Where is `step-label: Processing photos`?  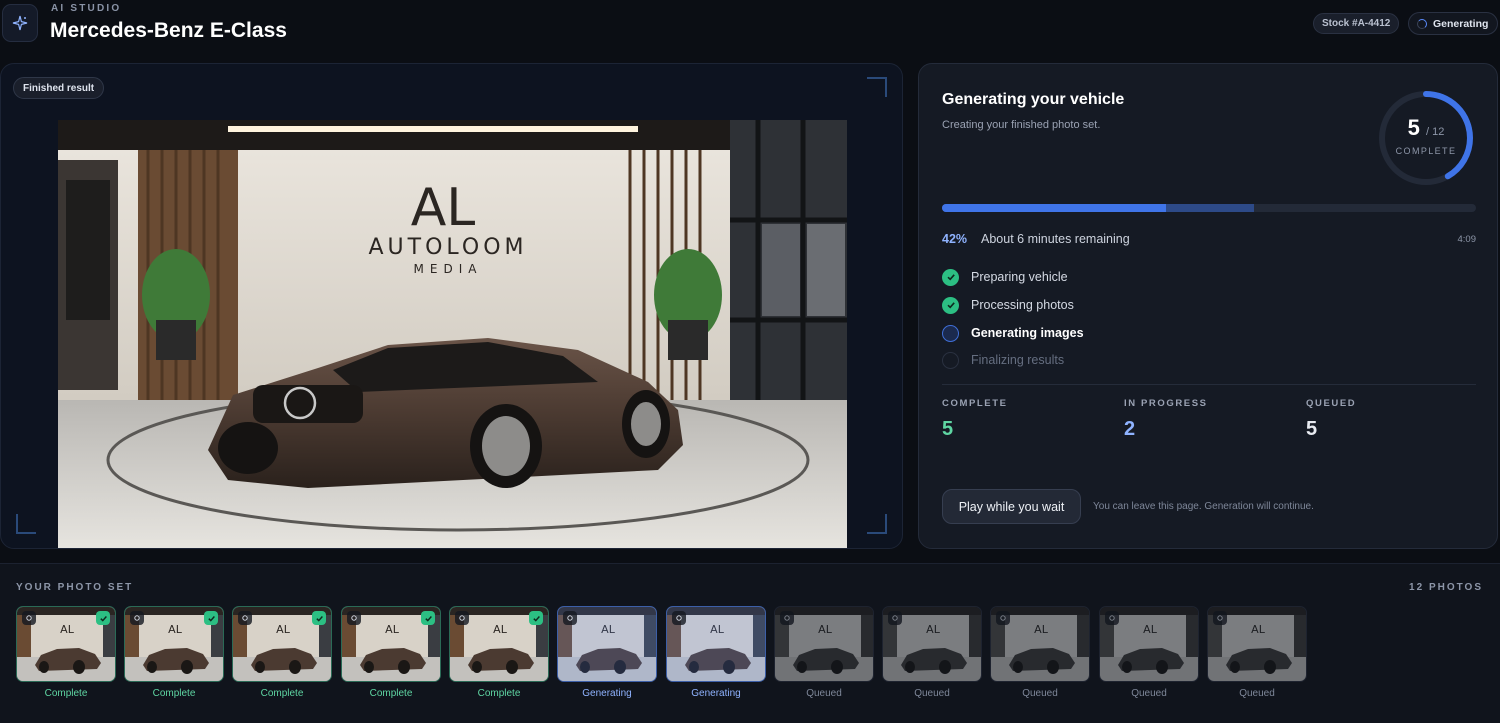 step-label: Processing photos is located at coordinates (1022, 305).